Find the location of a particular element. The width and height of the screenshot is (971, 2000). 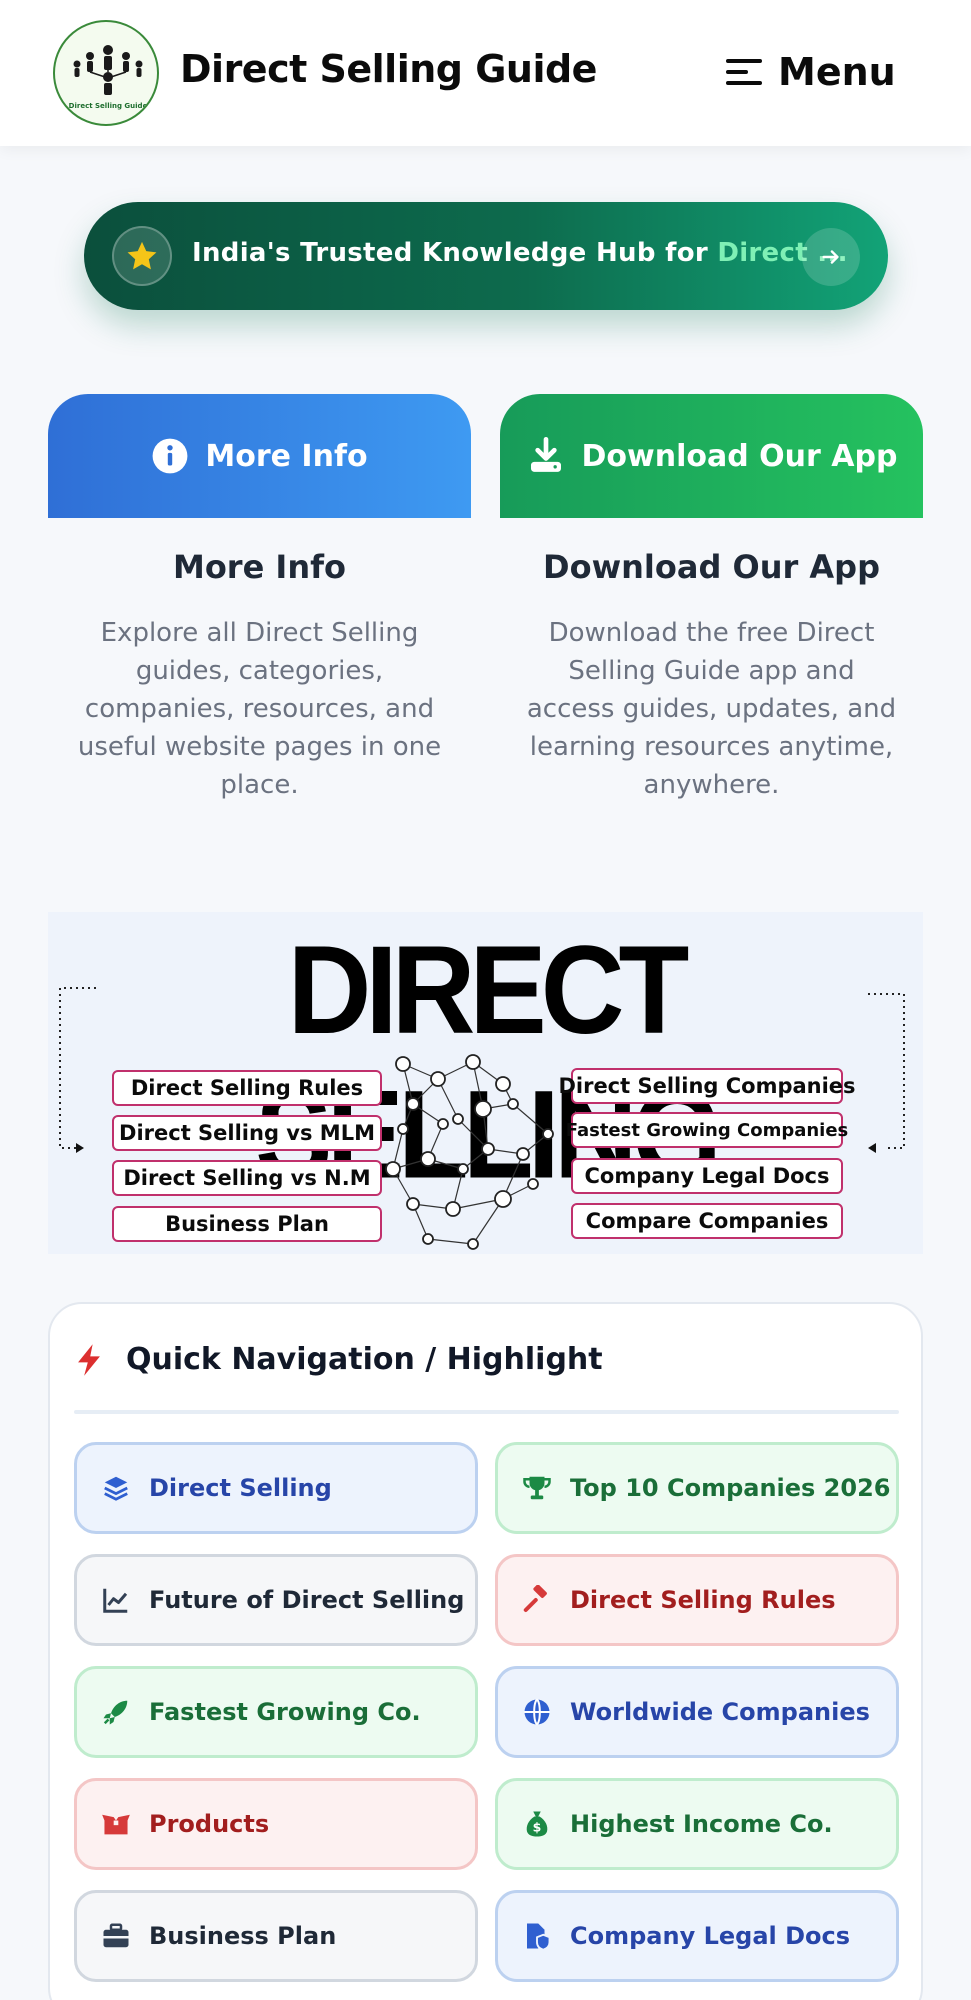

download-app-button: Download Our App is located at coordinates (711, 456).